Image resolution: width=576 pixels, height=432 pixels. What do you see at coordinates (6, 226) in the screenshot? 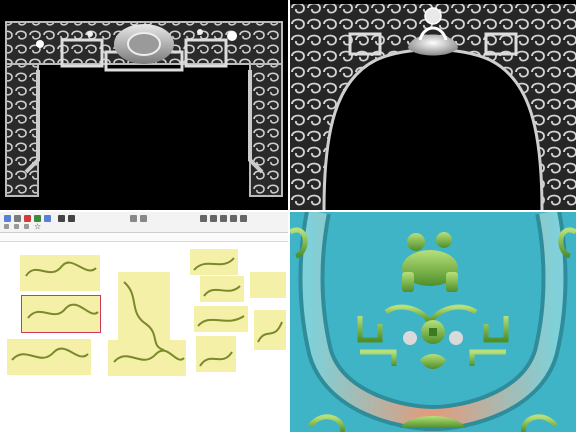
I see `file-icon` at bounding box center [6, 226].